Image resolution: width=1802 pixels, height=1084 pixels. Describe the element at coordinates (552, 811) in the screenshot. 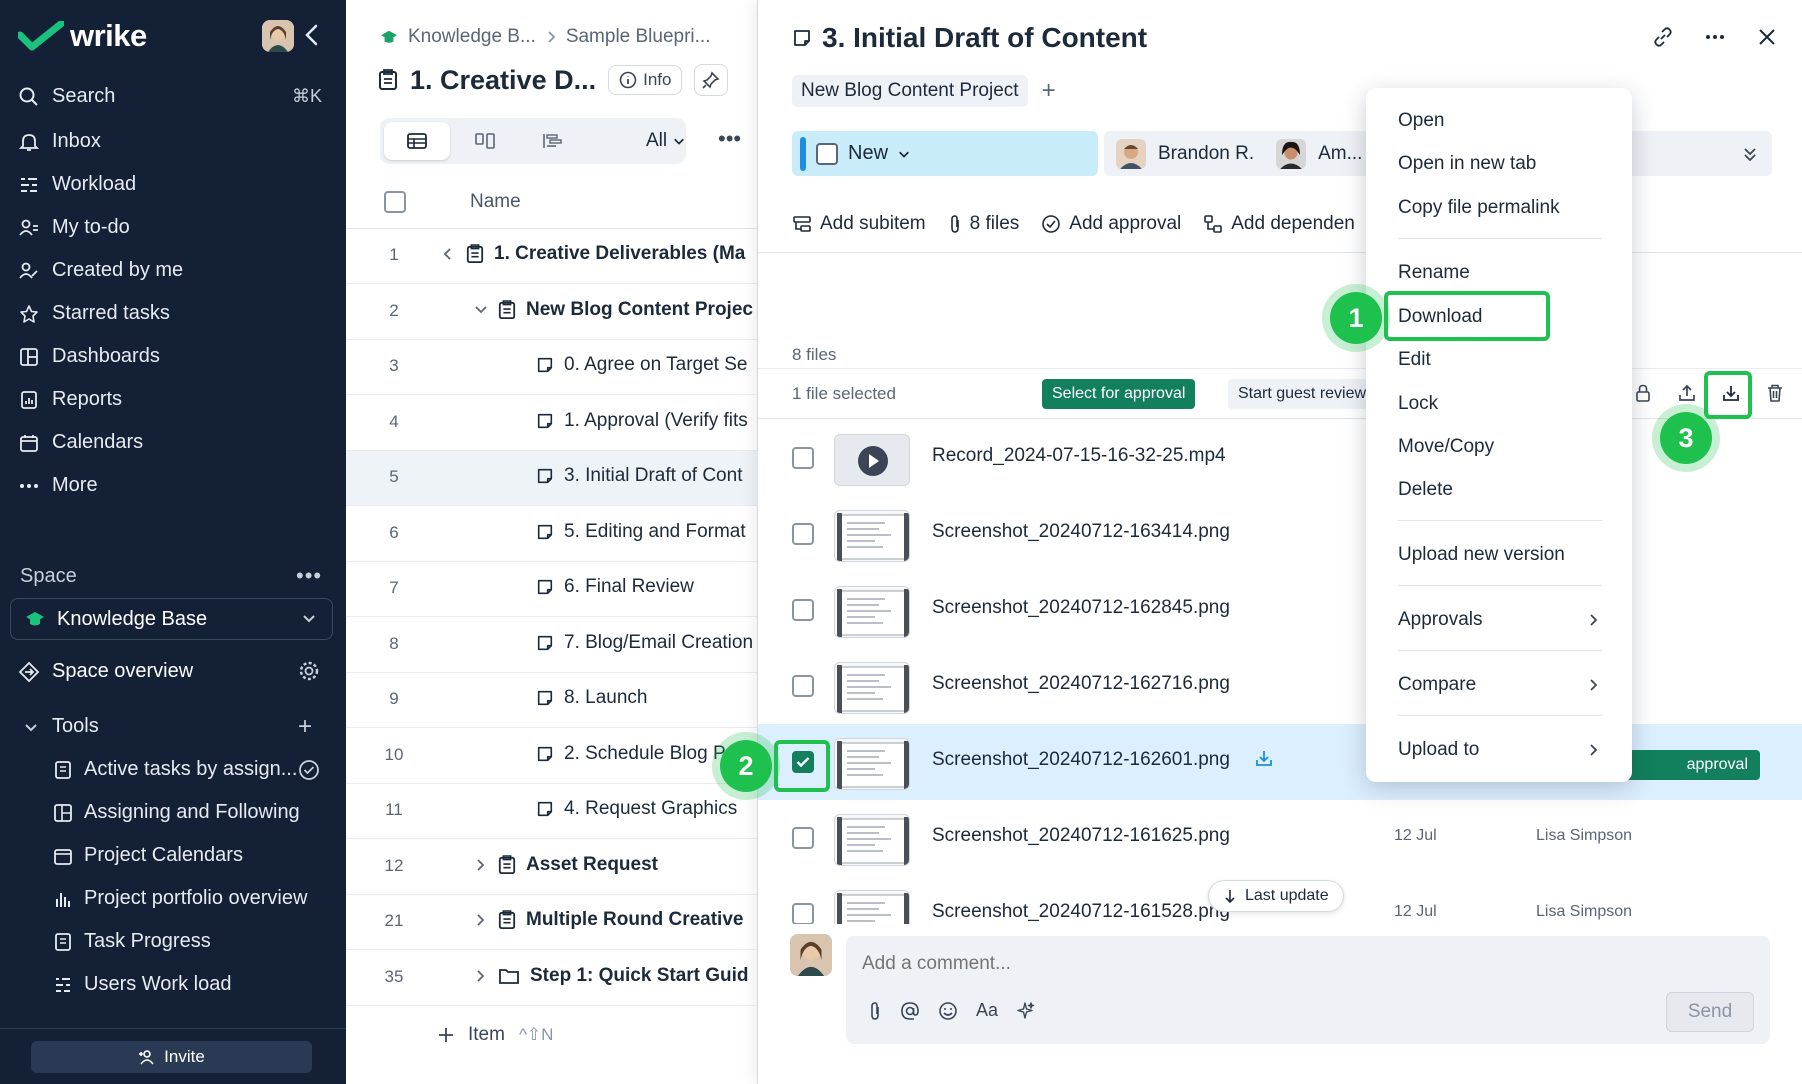

I see `table-row: 11 4. Request Graphics` at that location.